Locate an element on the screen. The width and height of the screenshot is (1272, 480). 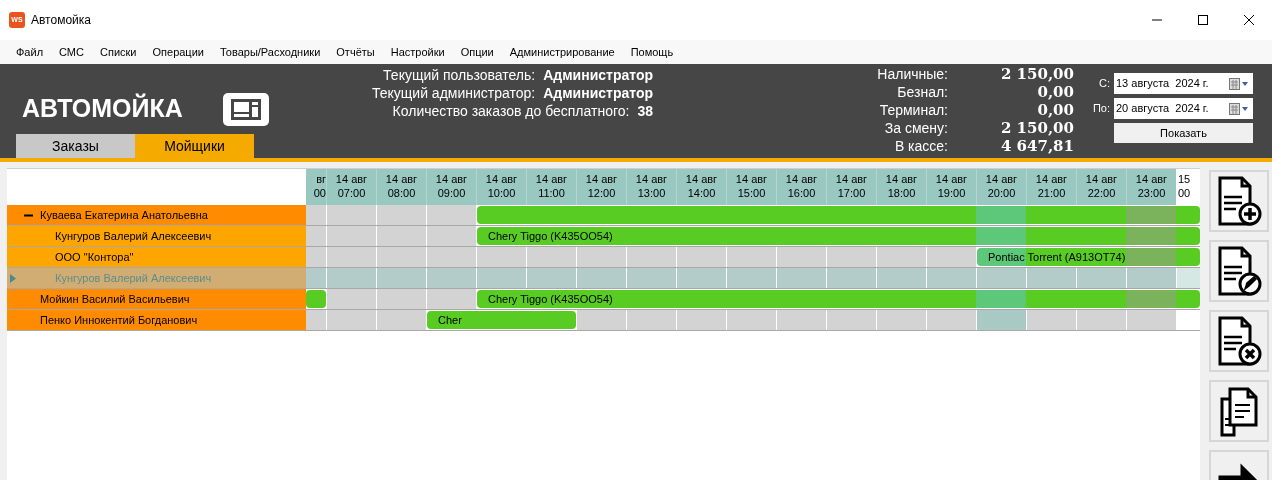
booking-bar: Cher is located at coordinates (501, 320).